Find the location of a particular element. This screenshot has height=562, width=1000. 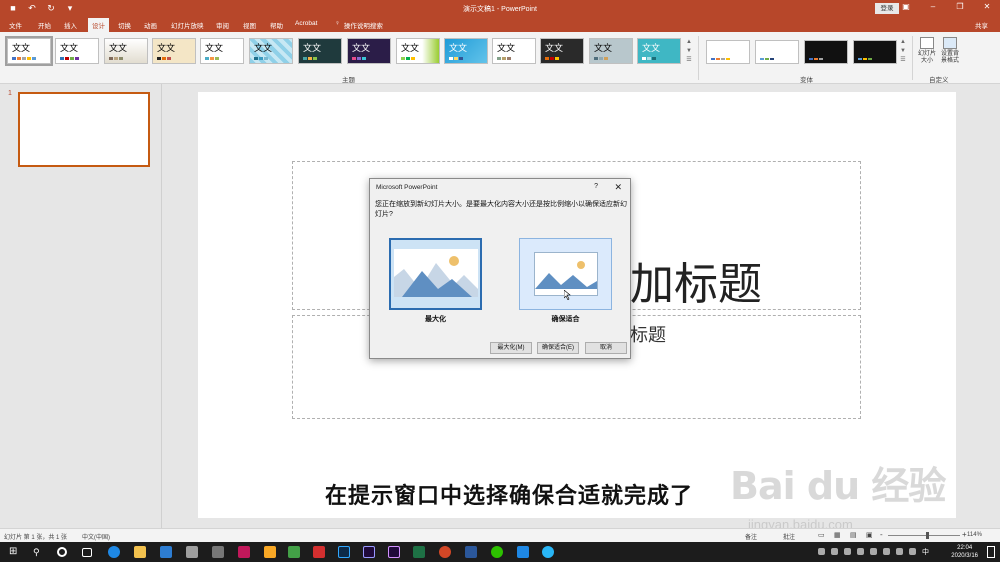

more-icon: ☰ is located at coordinates (688, 60).